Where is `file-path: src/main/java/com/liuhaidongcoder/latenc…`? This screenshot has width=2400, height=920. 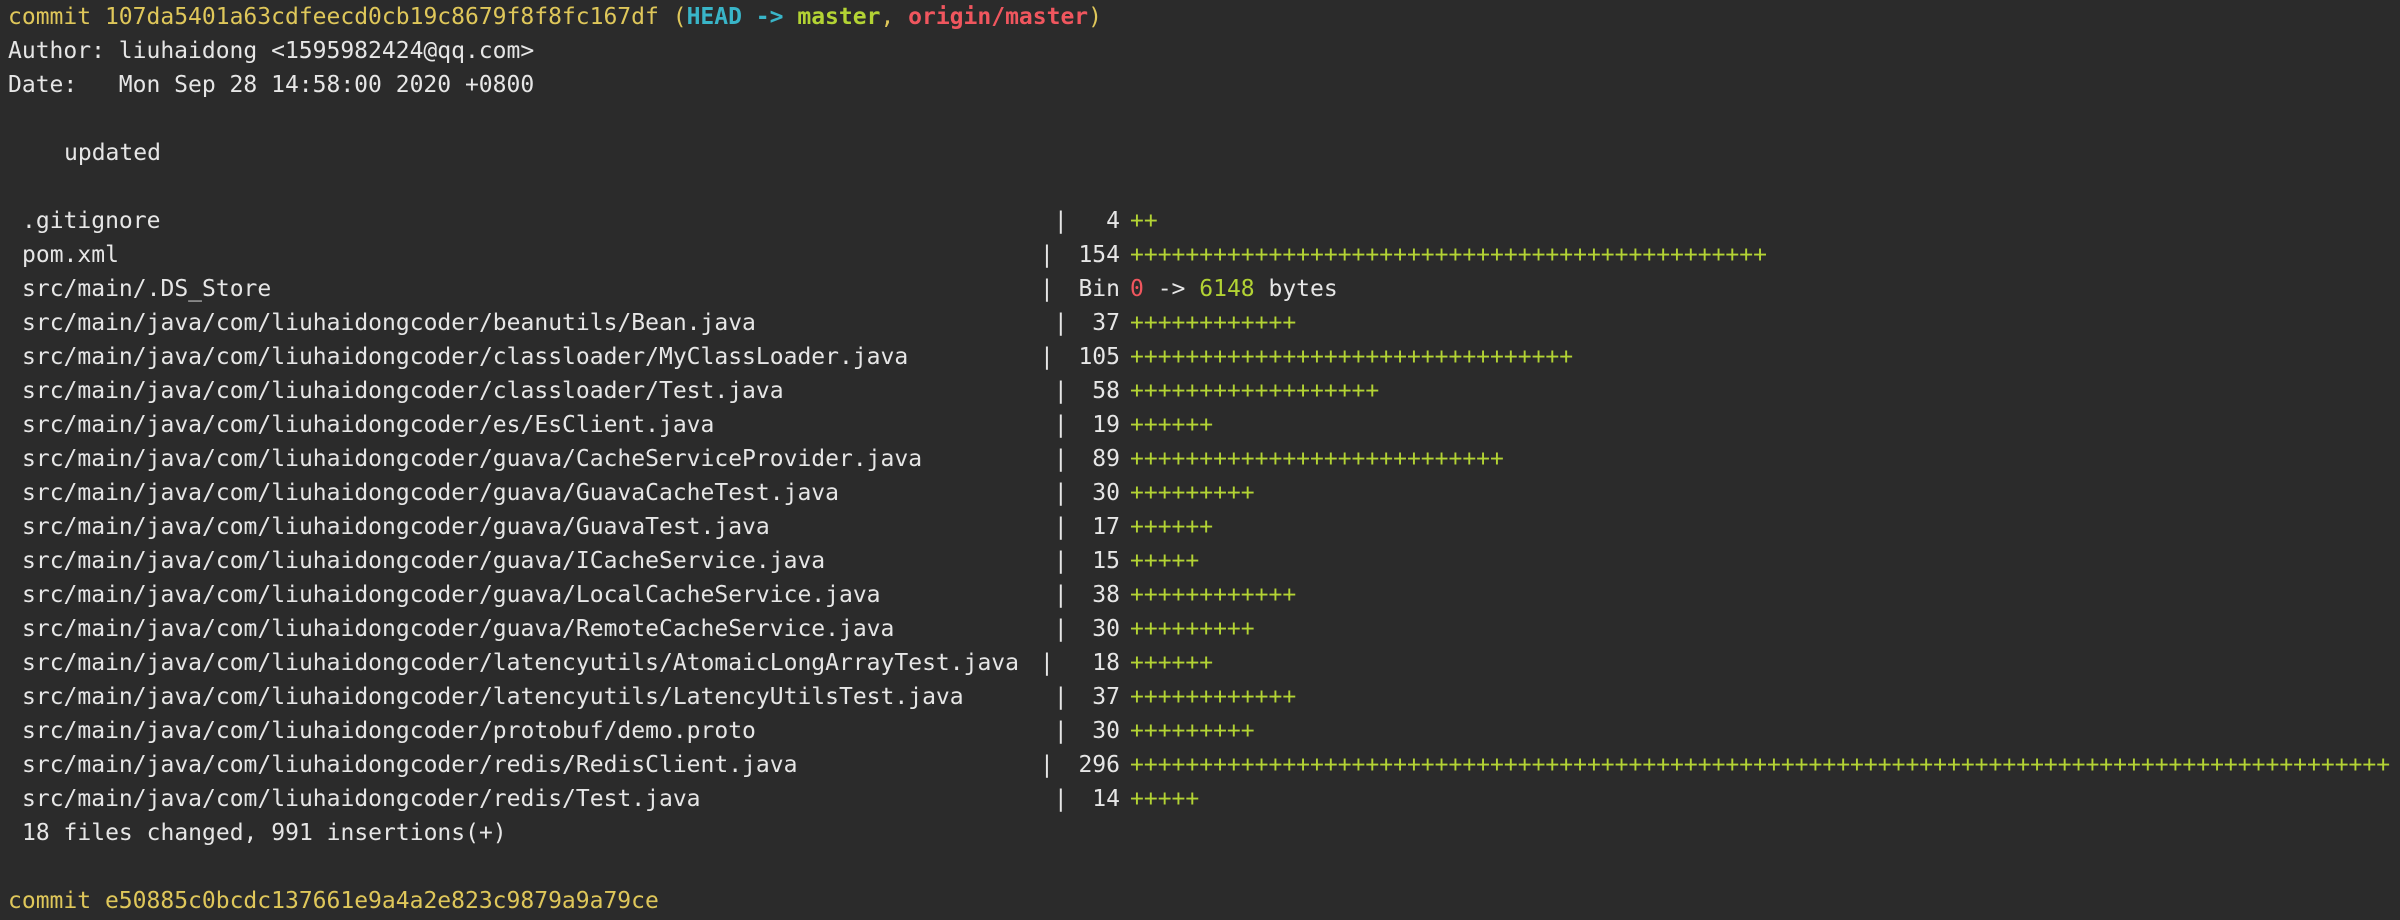 file-path: src/main/java/com/liuhaidongcoder/latenc… is located at coordinates (493, 697).